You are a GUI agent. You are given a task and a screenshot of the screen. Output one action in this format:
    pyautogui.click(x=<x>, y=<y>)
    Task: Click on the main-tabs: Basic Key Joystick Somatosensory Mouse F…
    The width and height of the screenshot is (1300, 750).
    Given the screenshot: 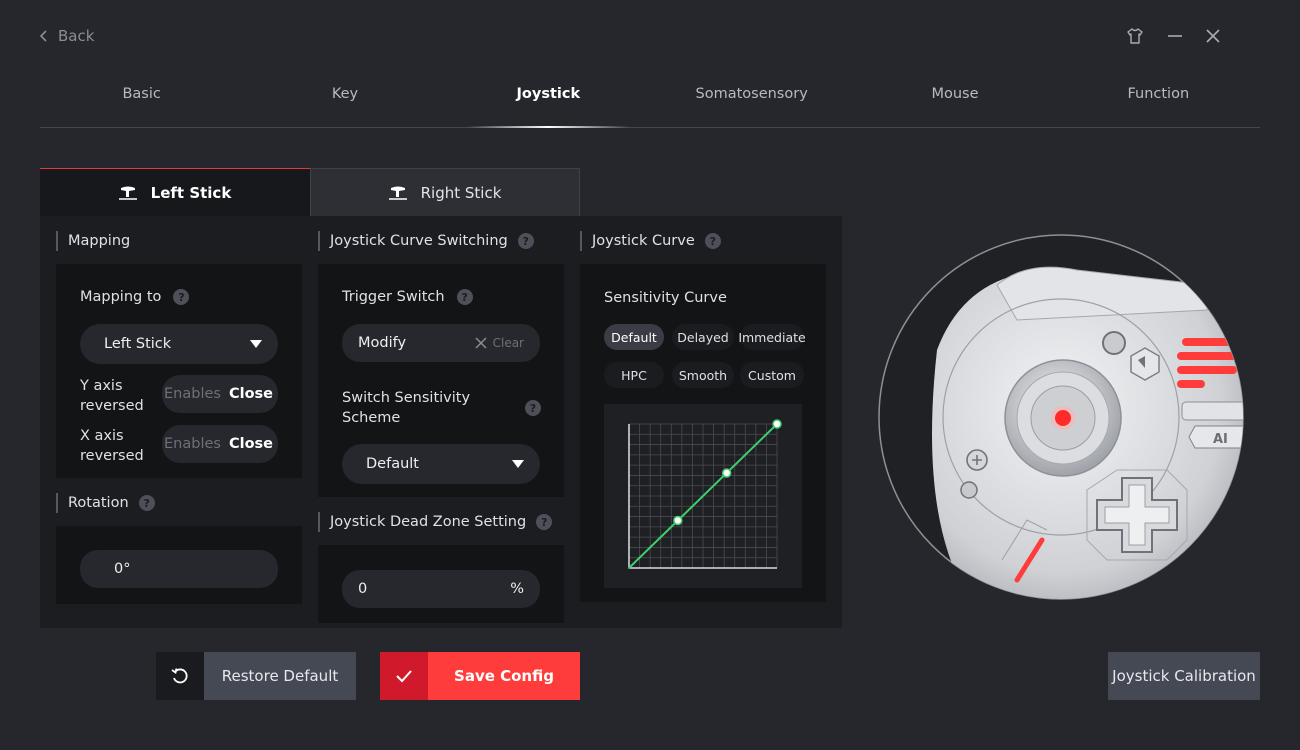 What is the action you would take?
    pyautogui.click(x=650, y=104)
    